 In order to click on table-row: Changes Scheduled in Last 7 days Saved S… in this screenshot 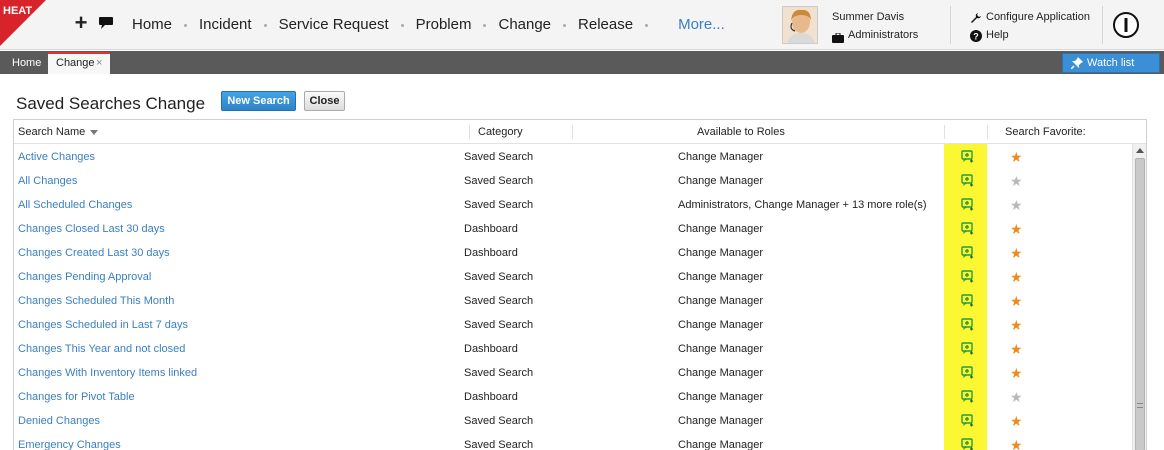, I will do `click(573, 326)`.